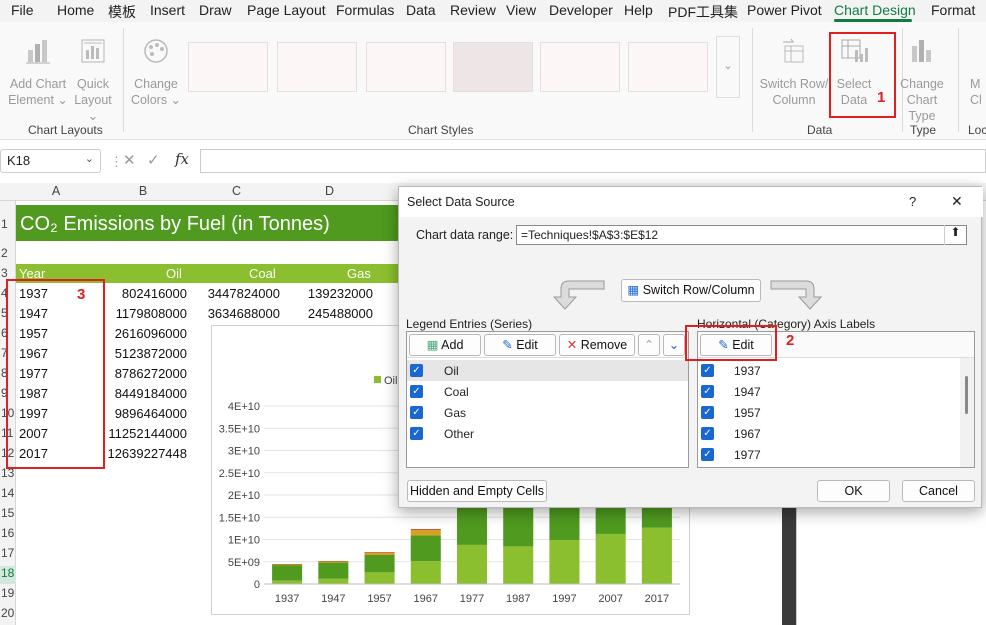 The height and width of the screenshot is (625, 986). I want to click on value-cell: 2616096000, so click(151, 333).